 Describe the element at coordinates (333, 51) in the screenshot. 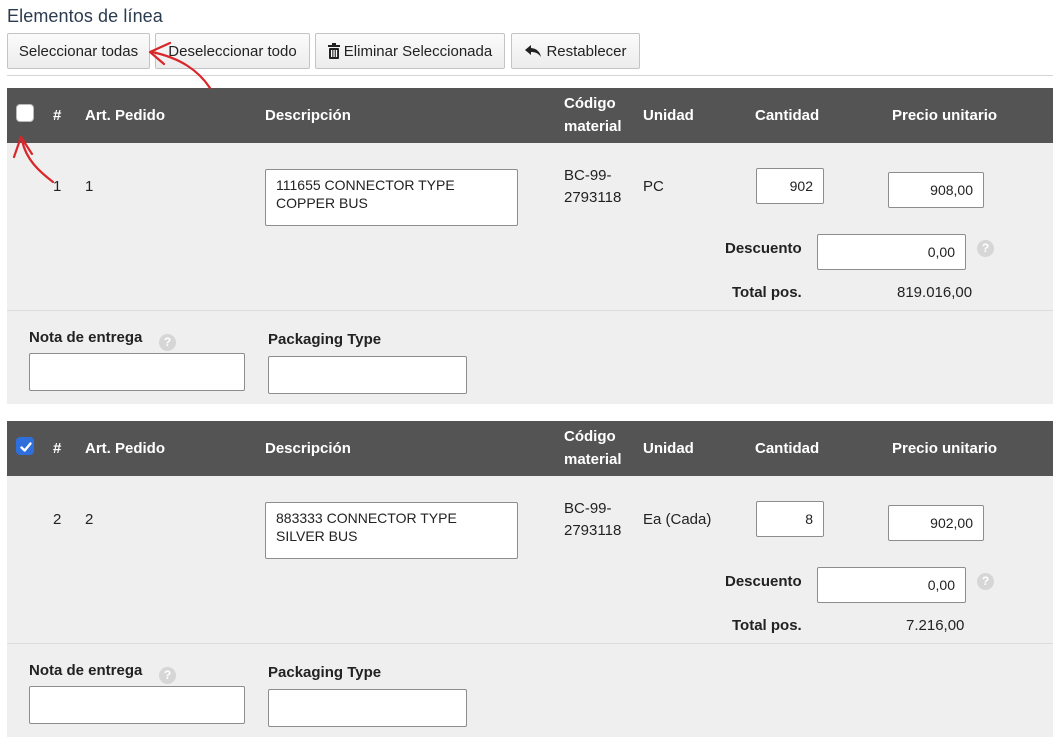

I see `trash-icon` at that location.